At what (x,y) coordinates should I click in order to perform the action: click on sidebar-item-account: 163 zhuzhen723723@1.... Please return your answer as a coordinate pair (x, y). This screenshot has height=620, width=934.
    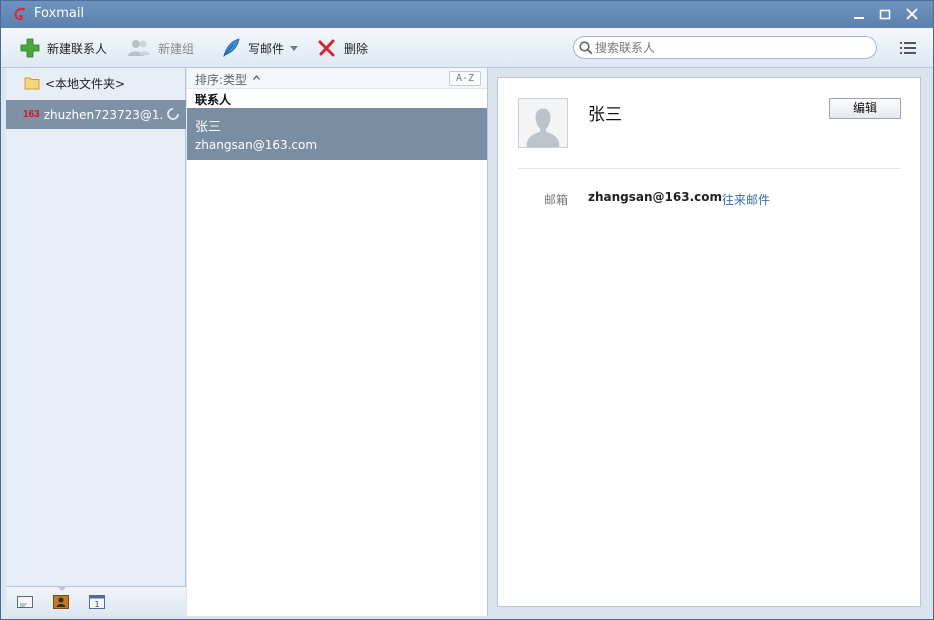
    Looking at the image, I should click on (96, 114).